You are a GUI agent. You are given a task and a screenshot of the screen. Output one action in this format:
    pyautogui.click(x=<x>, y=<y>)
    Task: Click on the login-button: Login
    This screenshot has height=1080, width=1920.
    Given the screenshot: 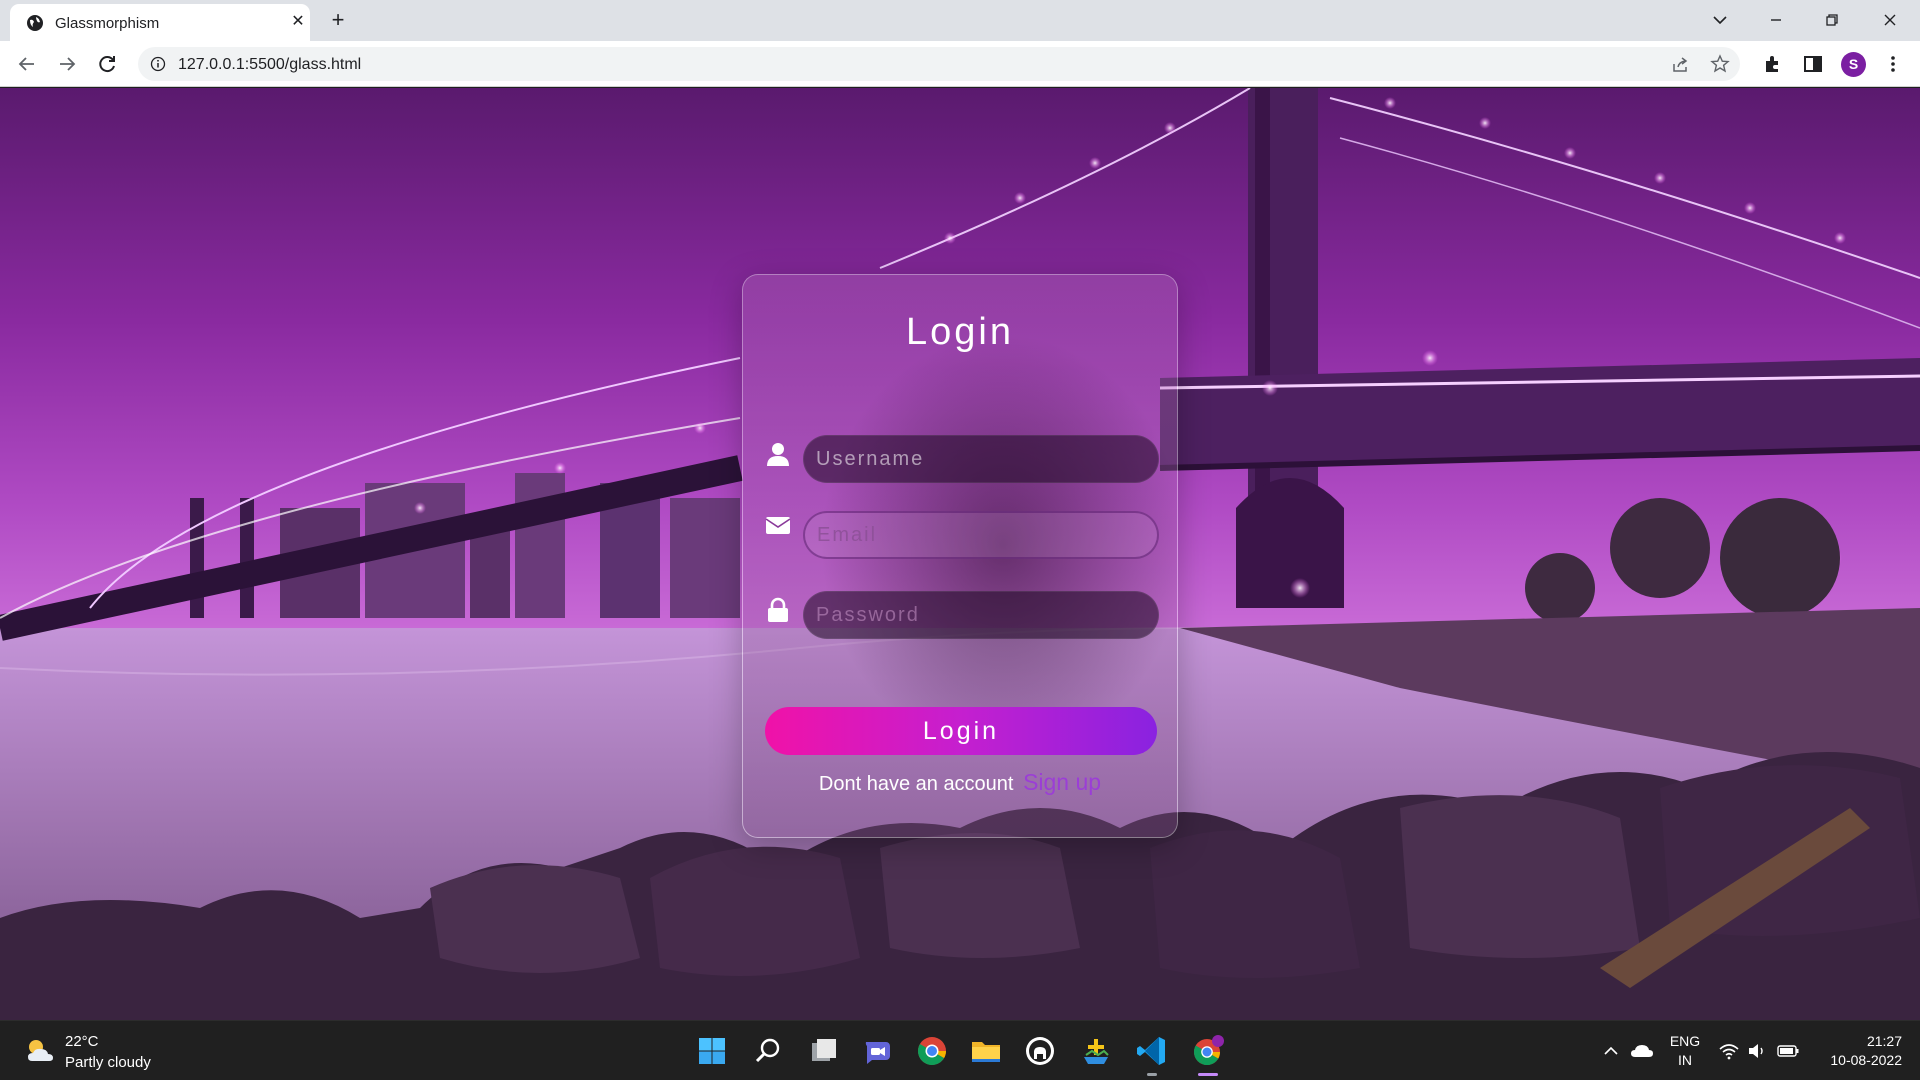 What is the action you would take?
    pyautogui.click(x=961, y=731)
    